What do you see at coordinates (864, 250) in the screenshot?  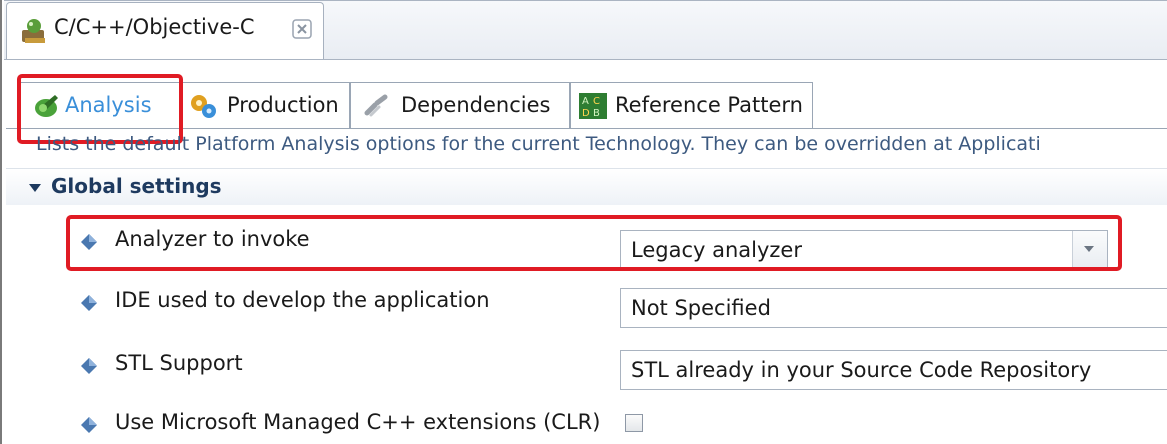 I see `analyzer-dropdown: Legacy analyzer` at bounding box center [864, 250].